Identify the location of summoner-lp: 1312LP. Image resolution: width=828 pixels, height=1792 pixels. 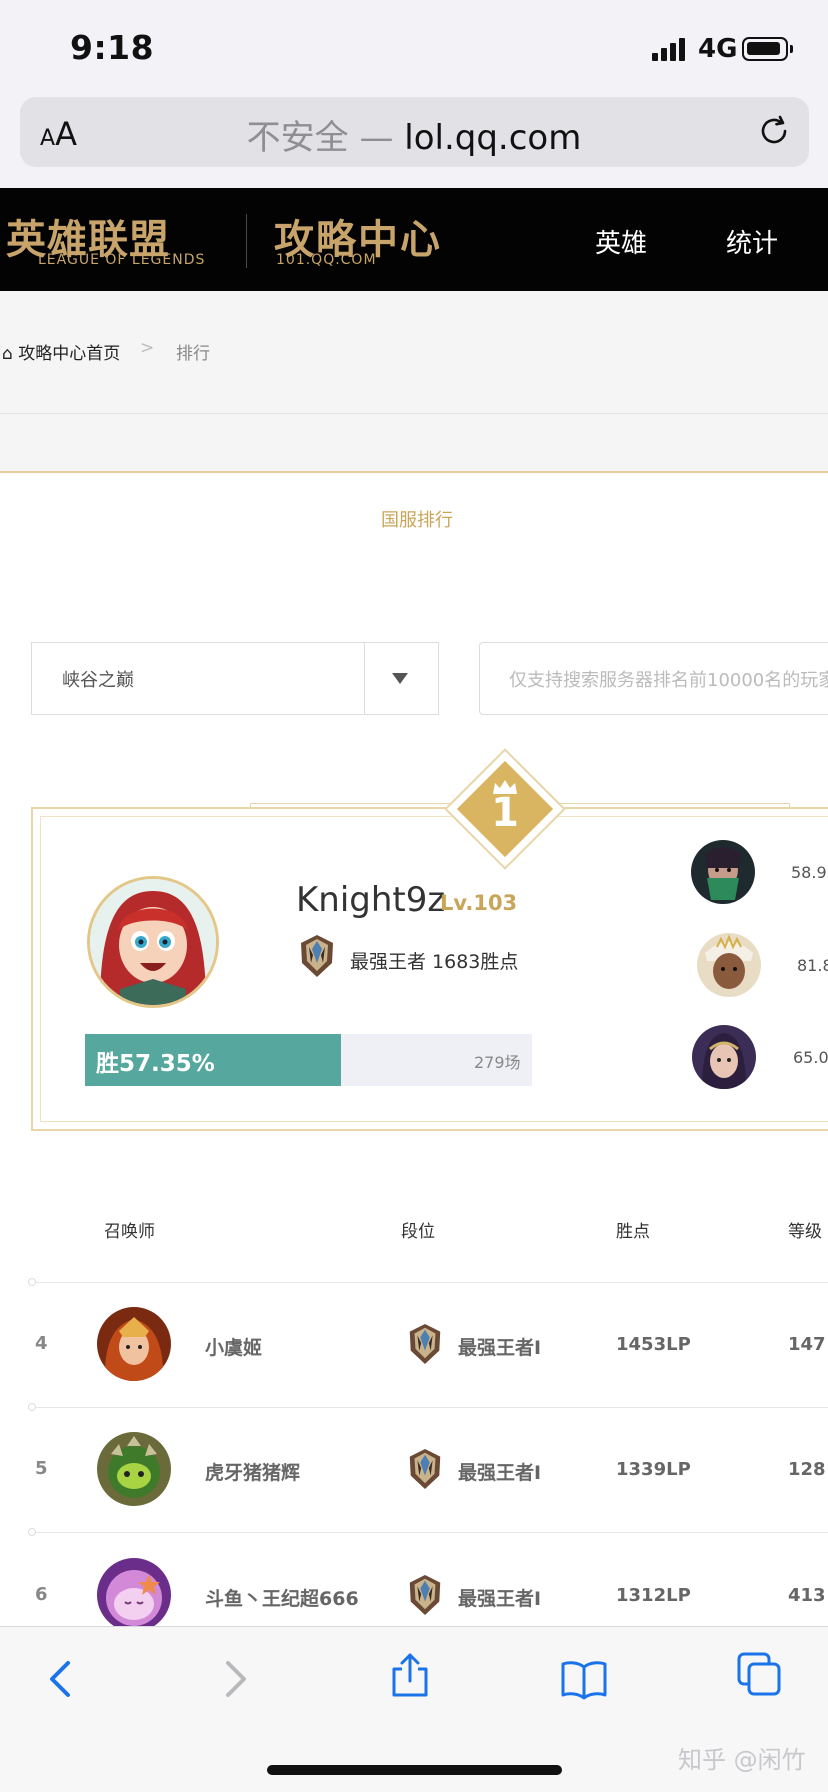
(653, 1595).